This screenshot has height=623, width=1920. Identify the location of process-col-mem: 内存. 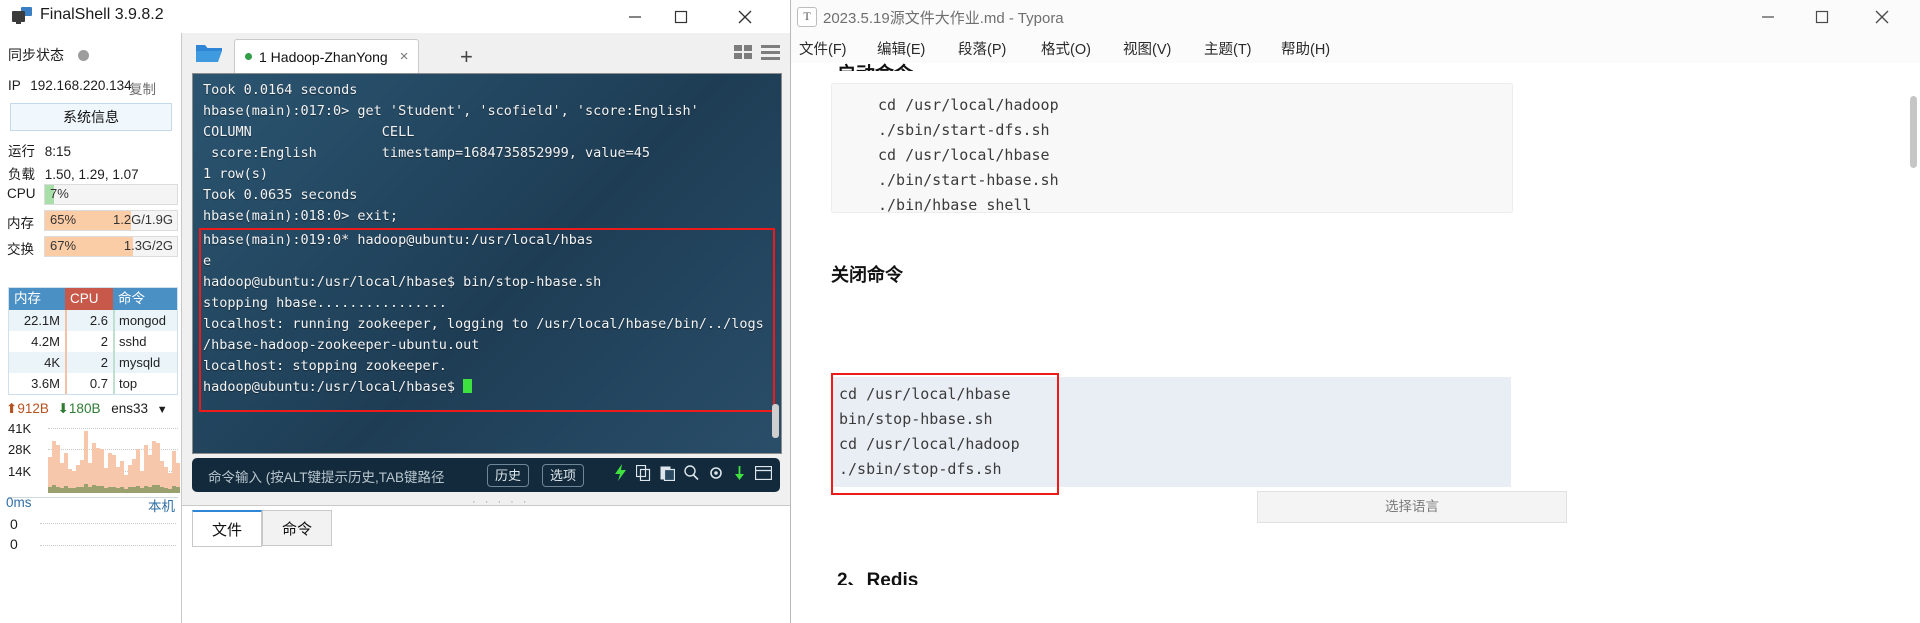
(37, 299).